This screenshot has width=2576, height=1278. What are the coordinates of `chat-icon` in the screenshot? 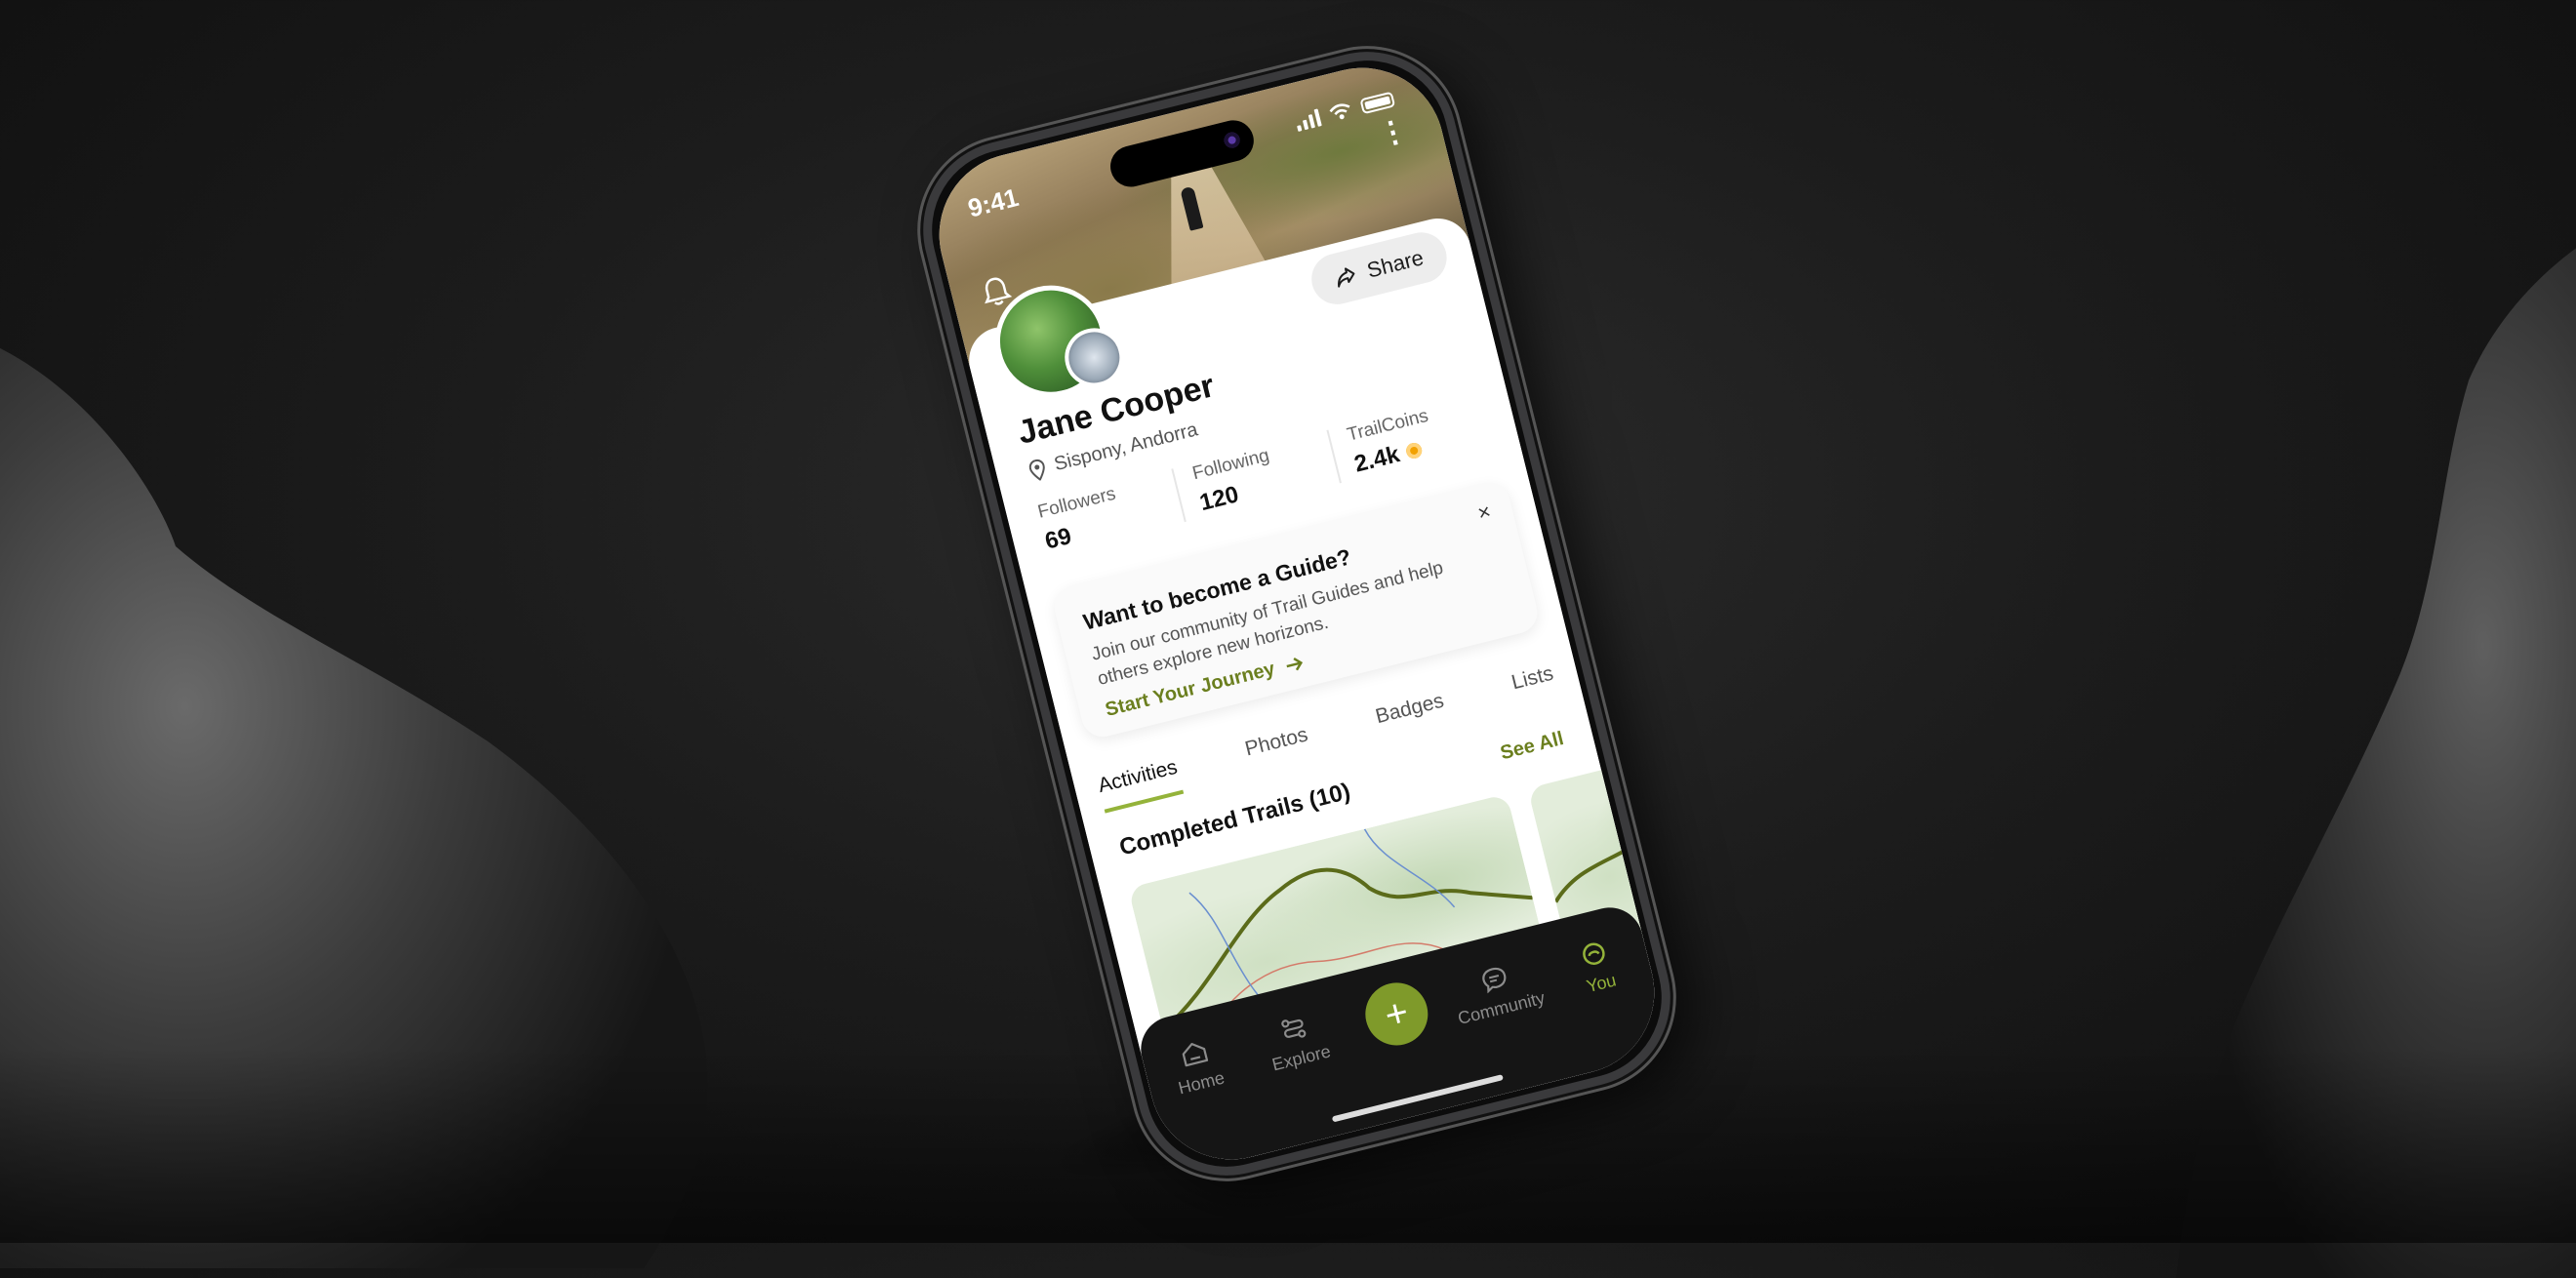 It's located at (1493, 980).